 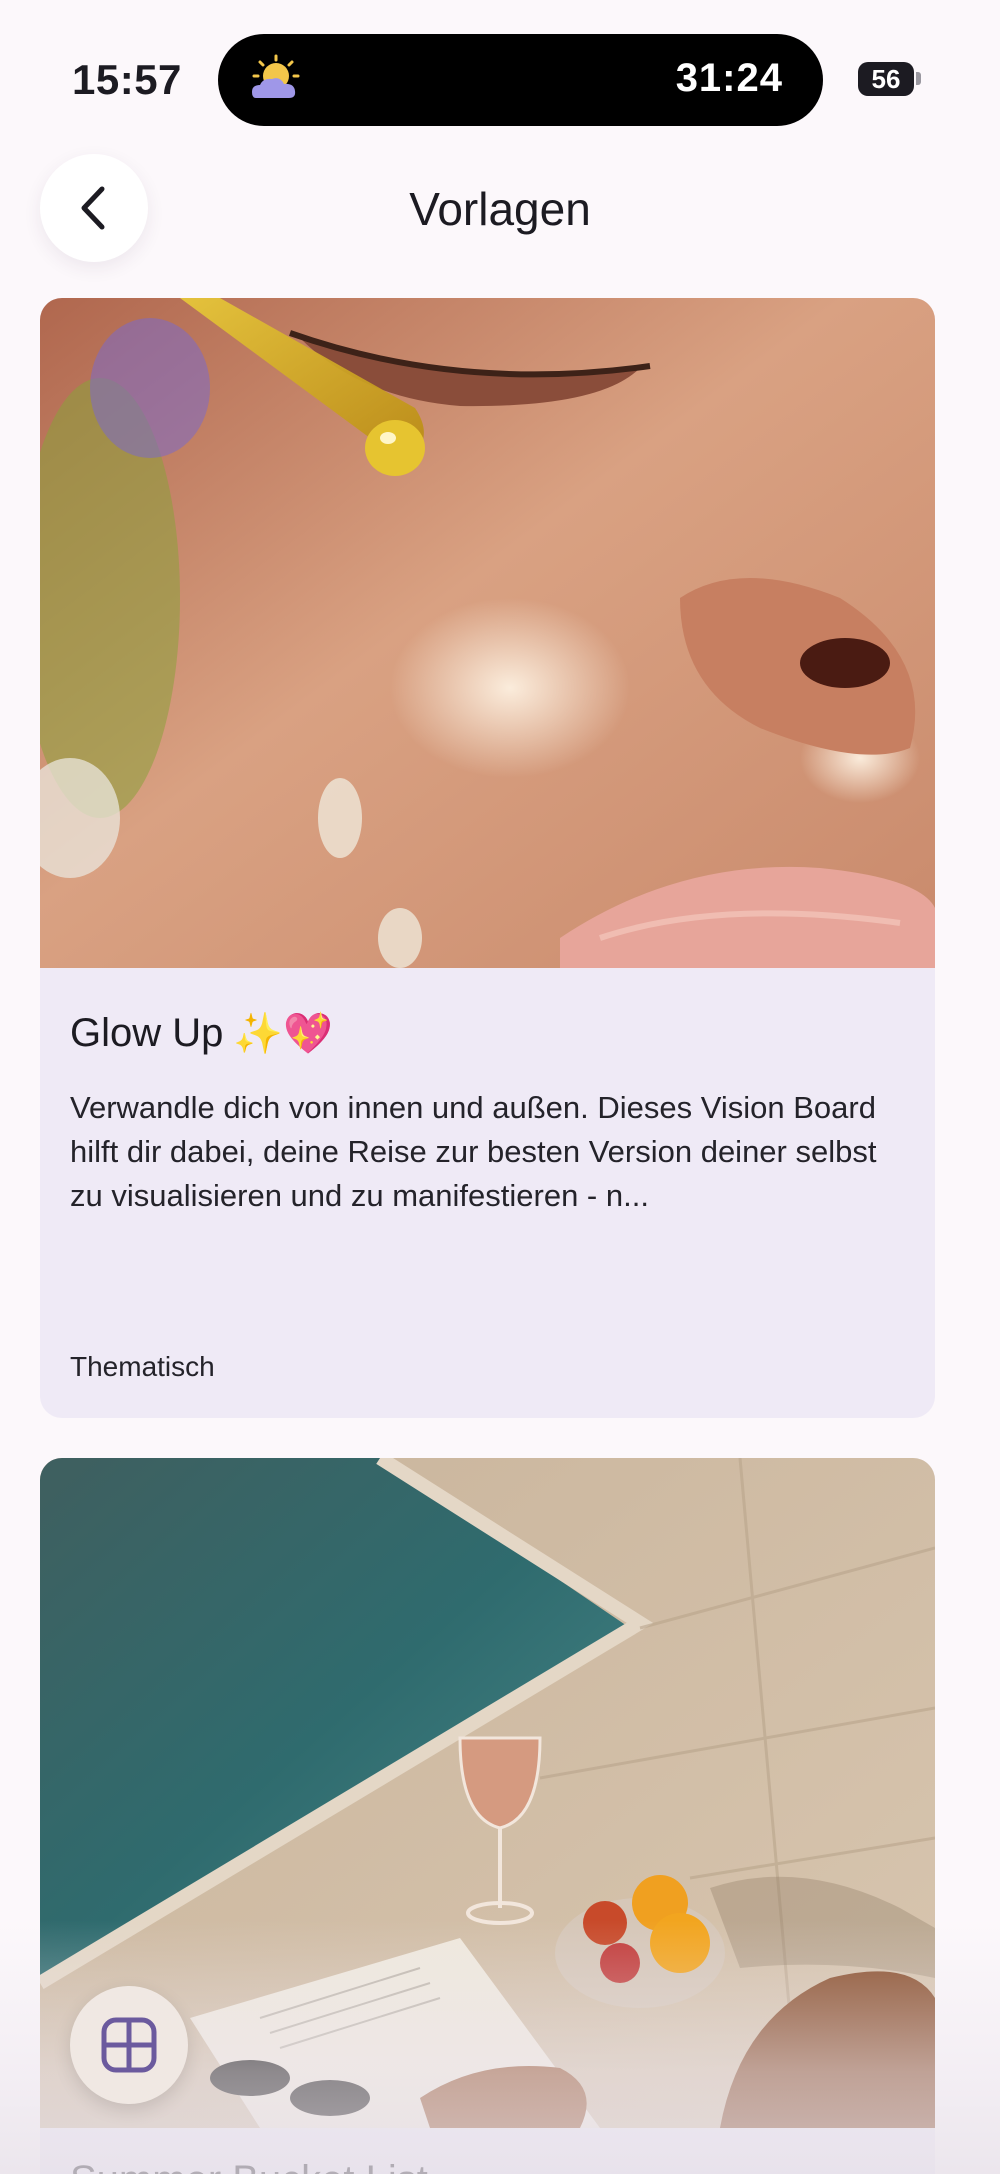 What do you see at coordinates (520, 80) in the screenshot?
I see `dynamic-island: 31:24` at bounding box center [520, 80].